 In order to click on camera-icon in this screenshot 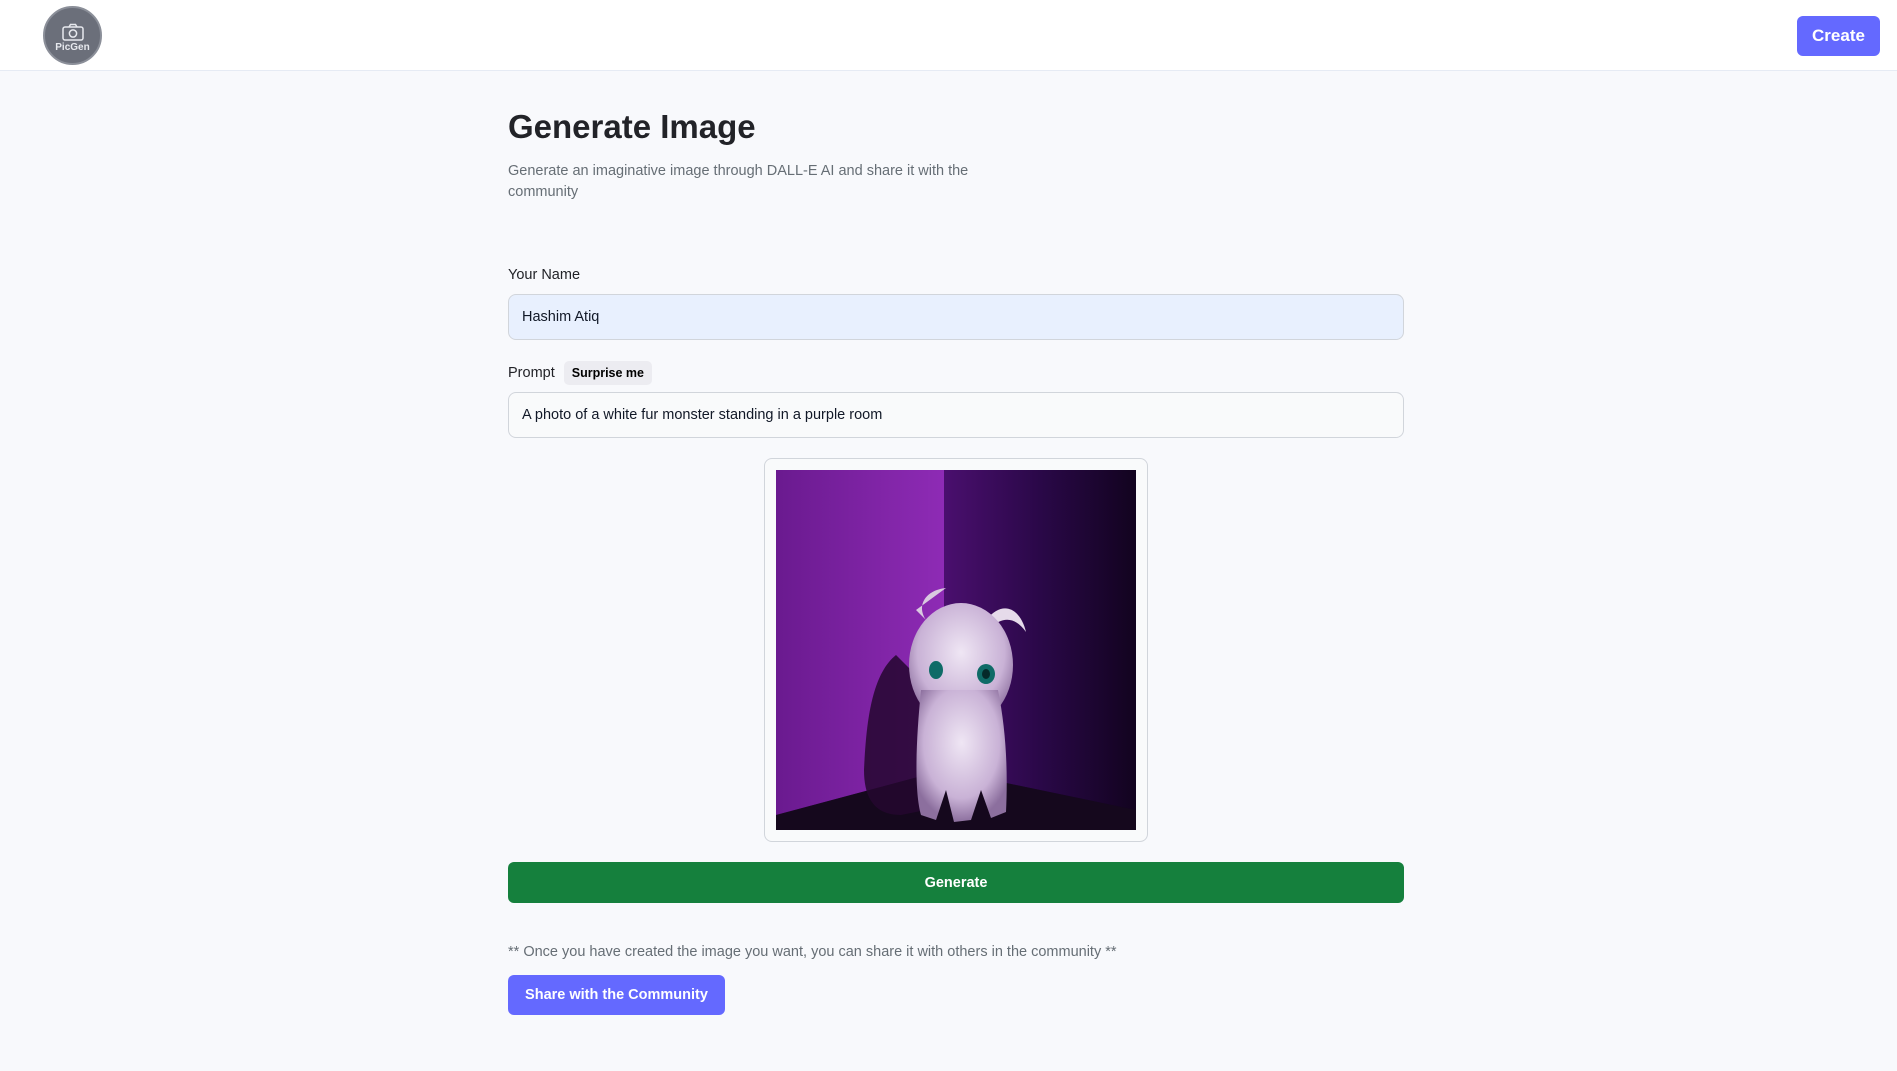, I will do `click(72, 32)`.